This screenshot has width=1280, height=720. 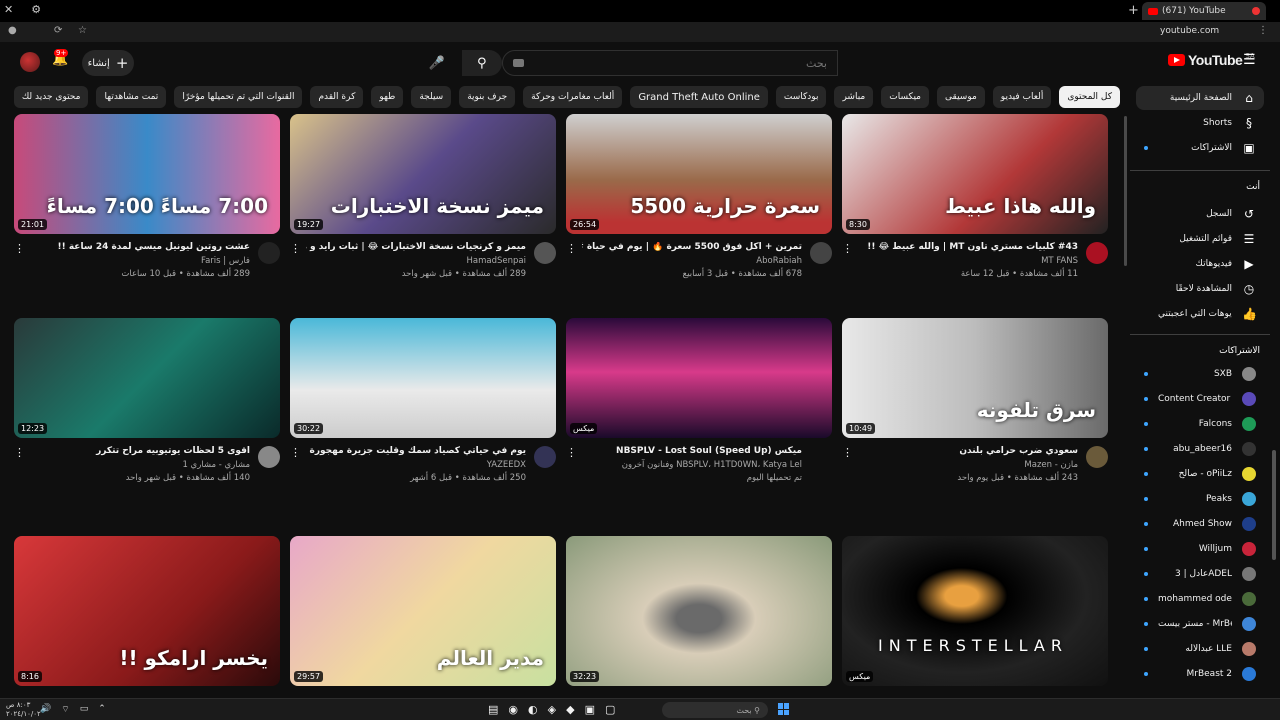 I want to click on sidebar-item: عبدالاله LLE, so click(x=1200, y=649).